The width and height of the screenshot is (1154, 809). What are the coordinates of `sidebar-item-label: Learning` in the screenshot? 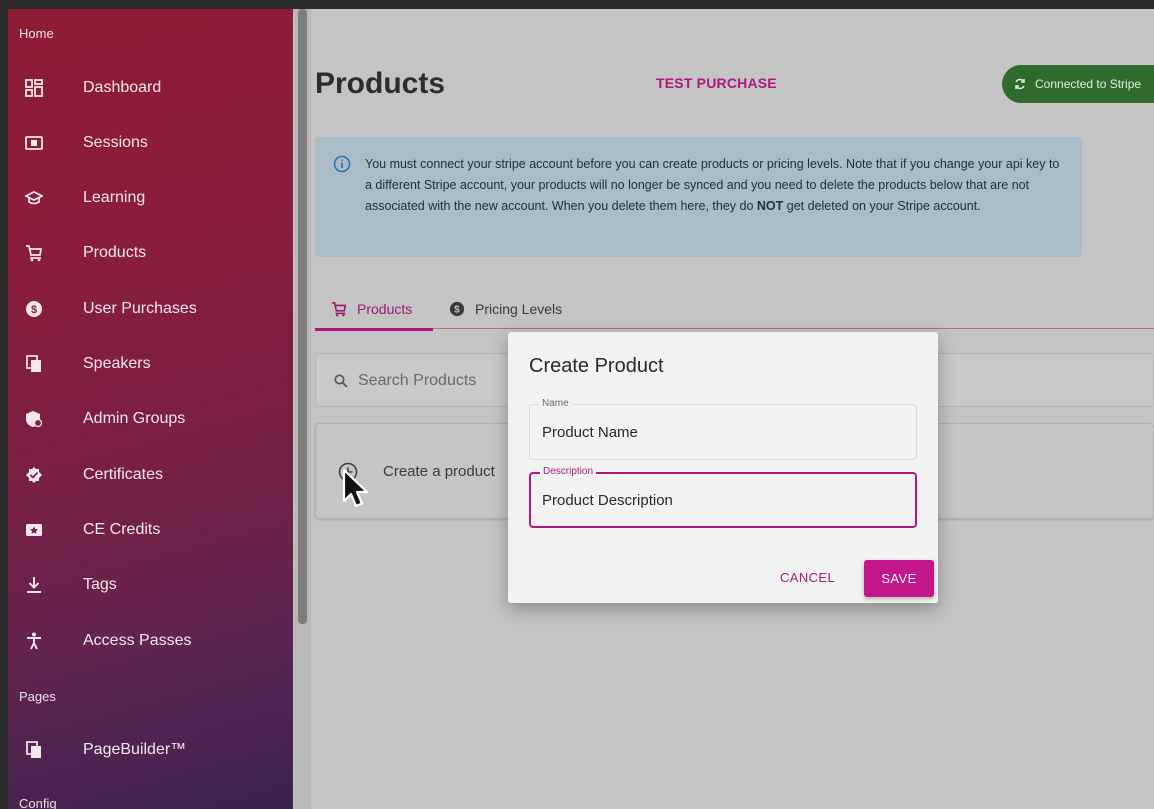 It's located at (114, 197).